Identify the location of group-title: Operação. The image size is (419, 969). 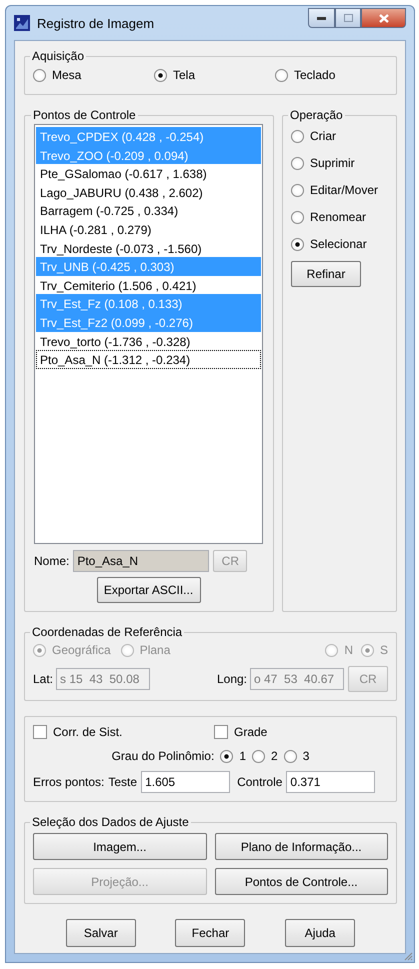
(316, 115).